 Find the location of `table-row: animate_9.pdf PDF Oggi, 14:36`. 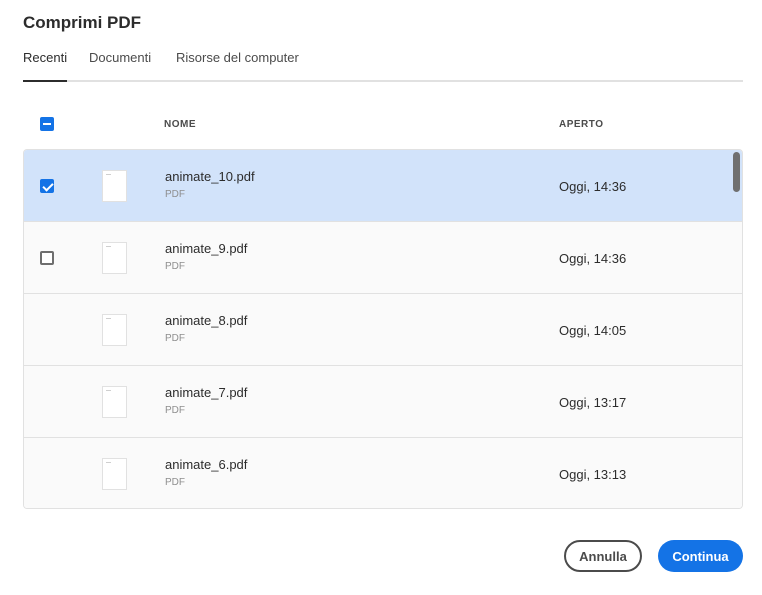

table-row: animate_9.pdf PDF Oggi, 14:36 is located at coordinates (383, 258).